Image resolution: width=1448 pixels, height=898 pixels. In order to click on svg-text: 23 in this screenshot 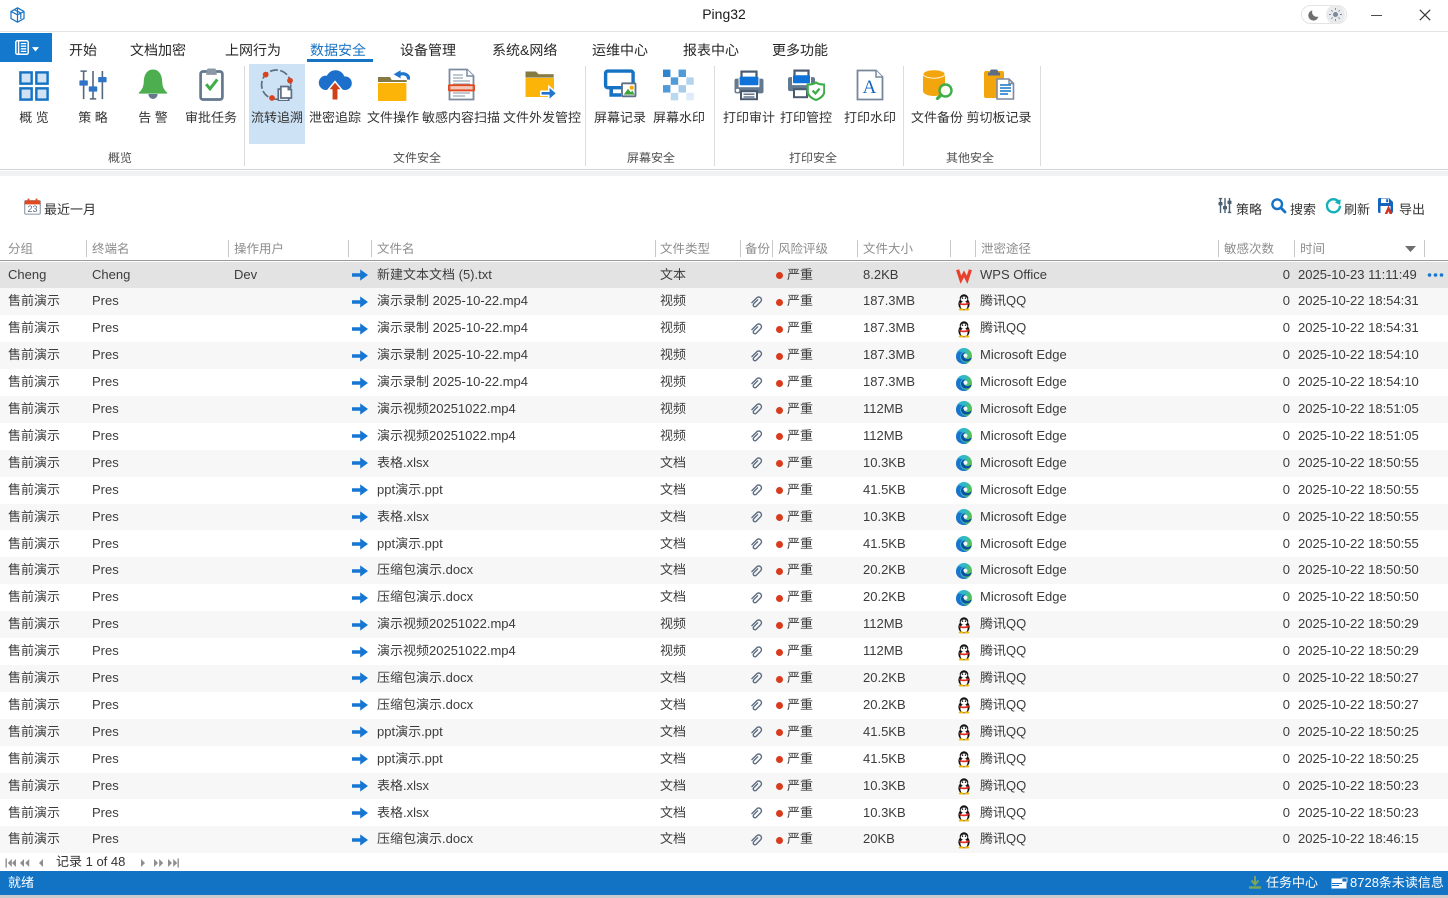, I will do `click(32, 209)`.